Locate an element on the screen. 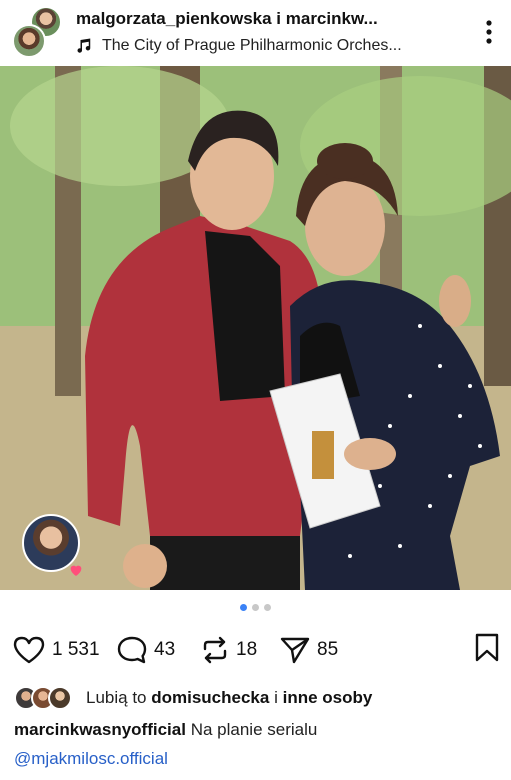 This screenshot has width=511, height=780. comment-button: 43 is located at coordinates (145, 650).